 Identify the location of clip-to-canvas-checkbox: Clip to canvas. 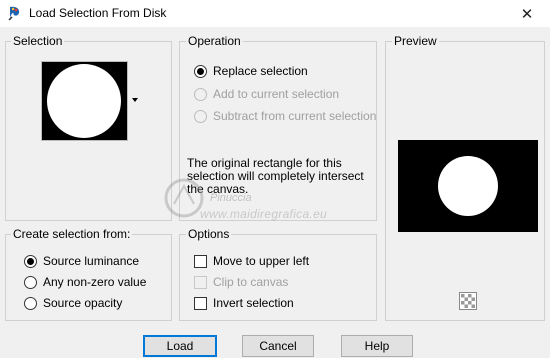
(241, 282).